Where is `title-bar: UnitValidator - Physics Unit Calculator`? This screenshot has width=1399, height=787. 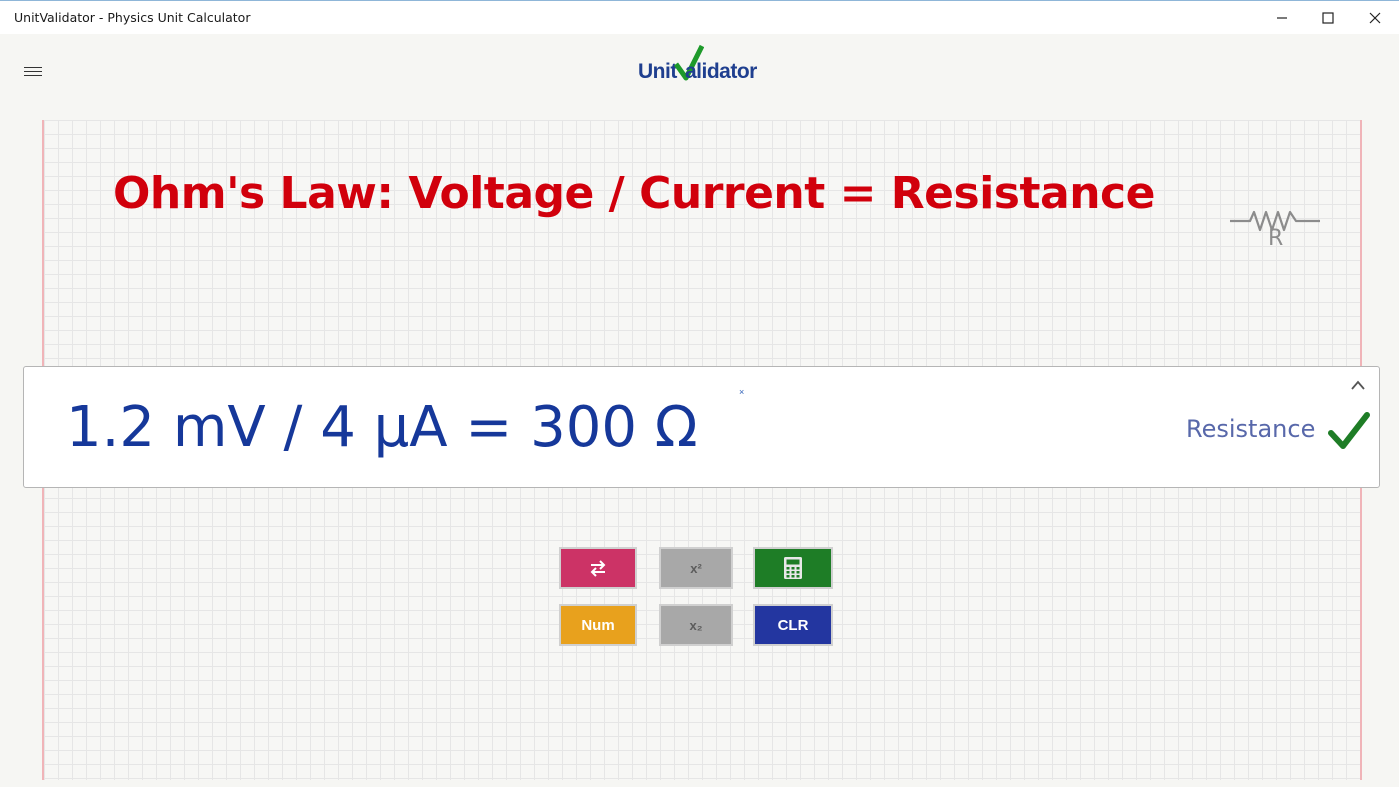 title-bar: UnitValidator - Physics Unit Calculator is located at coordinates (699, 17).